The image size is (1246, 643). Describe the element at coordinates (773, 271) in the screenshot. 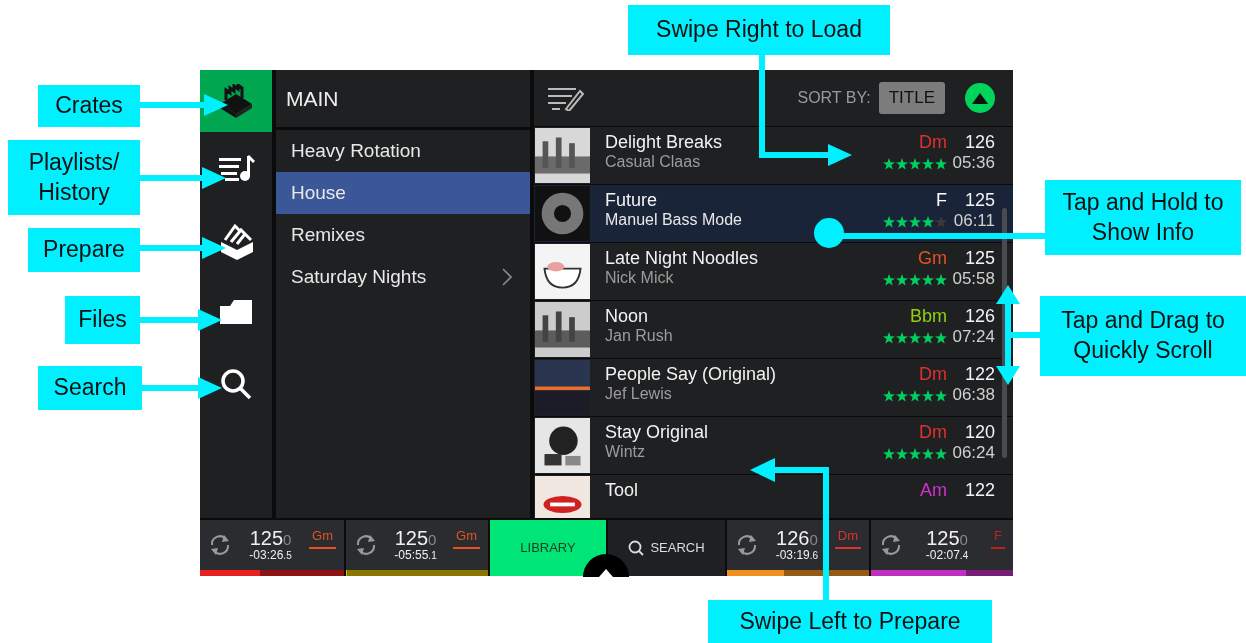

I see `track-row: Late Night Noodles Nick Mick Gm 125 05:58` at that location.